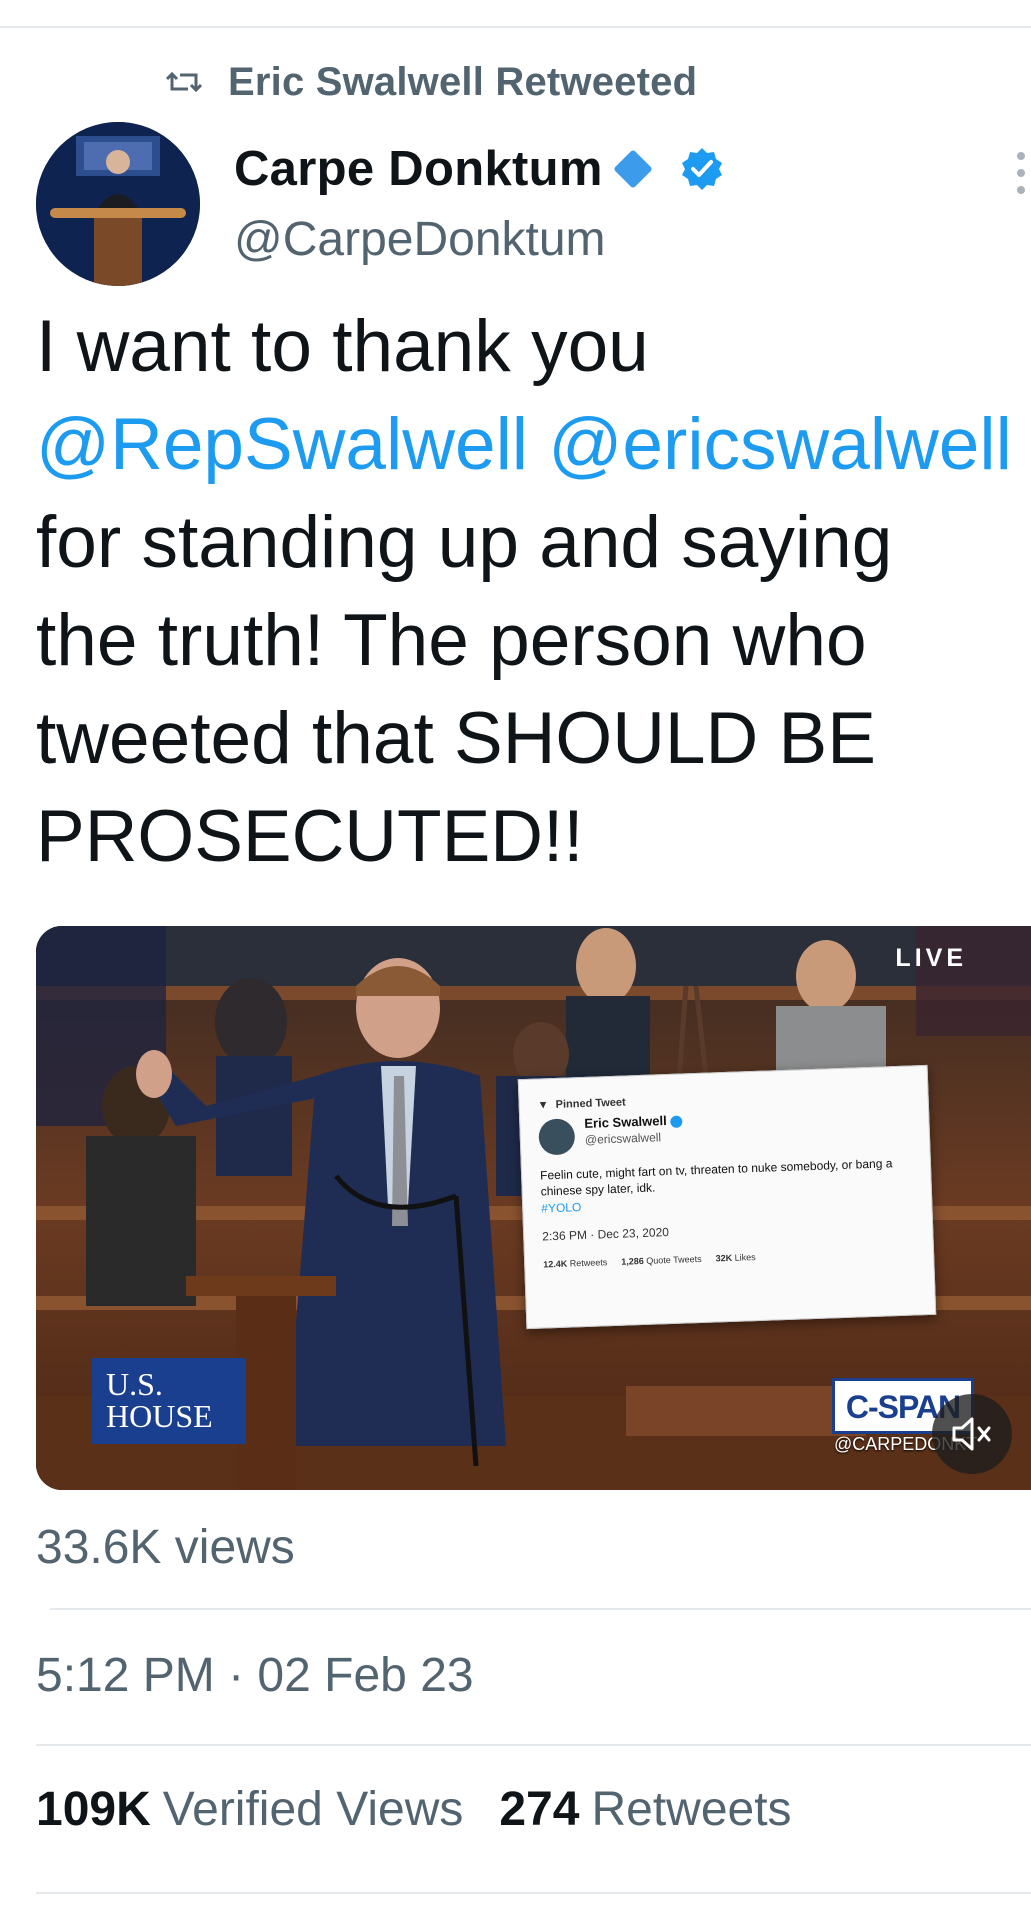 This screenshot has height=1905, width=1031. I want to click on pinned-quotes-label: Quote Tweets, so click(674, 1259).